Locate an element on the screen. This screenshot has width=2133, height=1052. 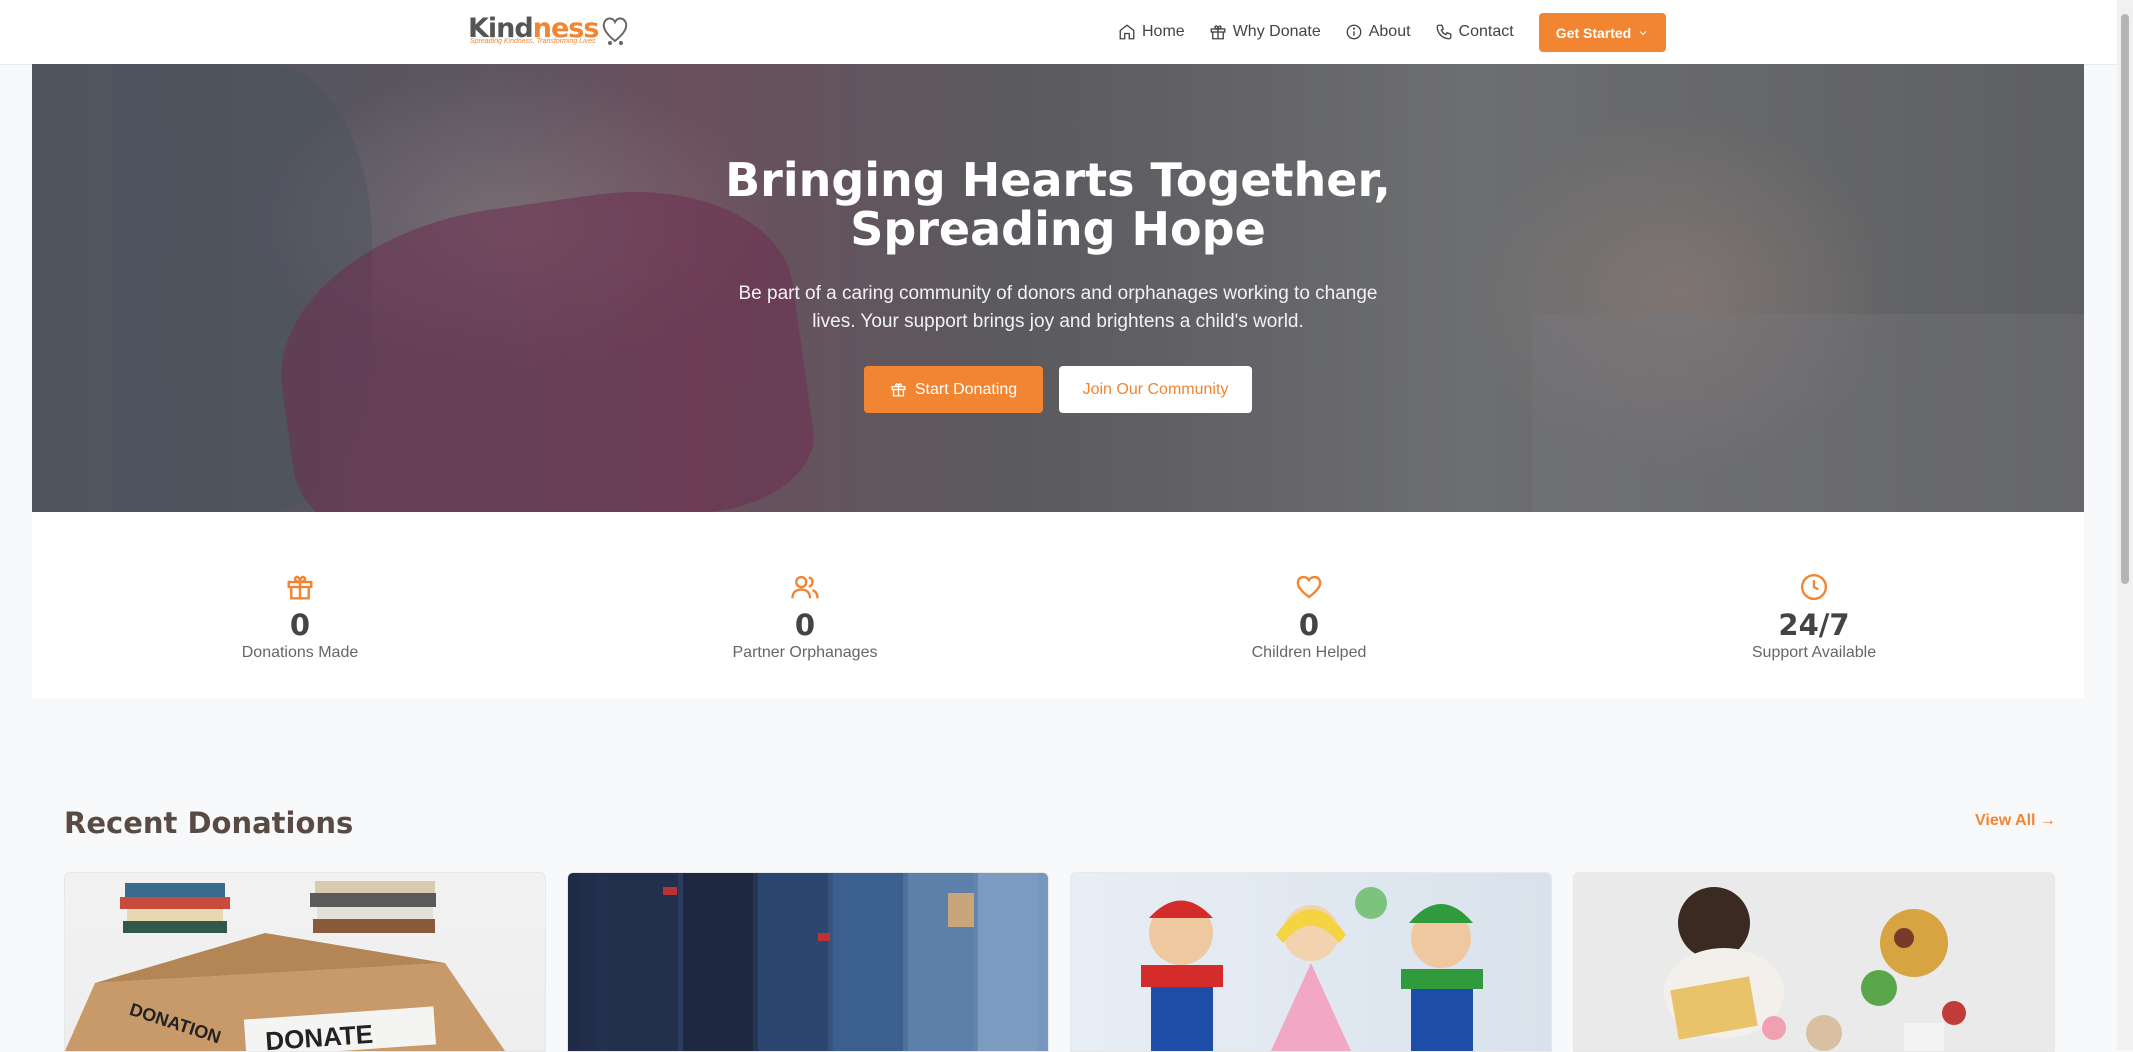
nav-link-label: About is located at coordinates (1389, 31).